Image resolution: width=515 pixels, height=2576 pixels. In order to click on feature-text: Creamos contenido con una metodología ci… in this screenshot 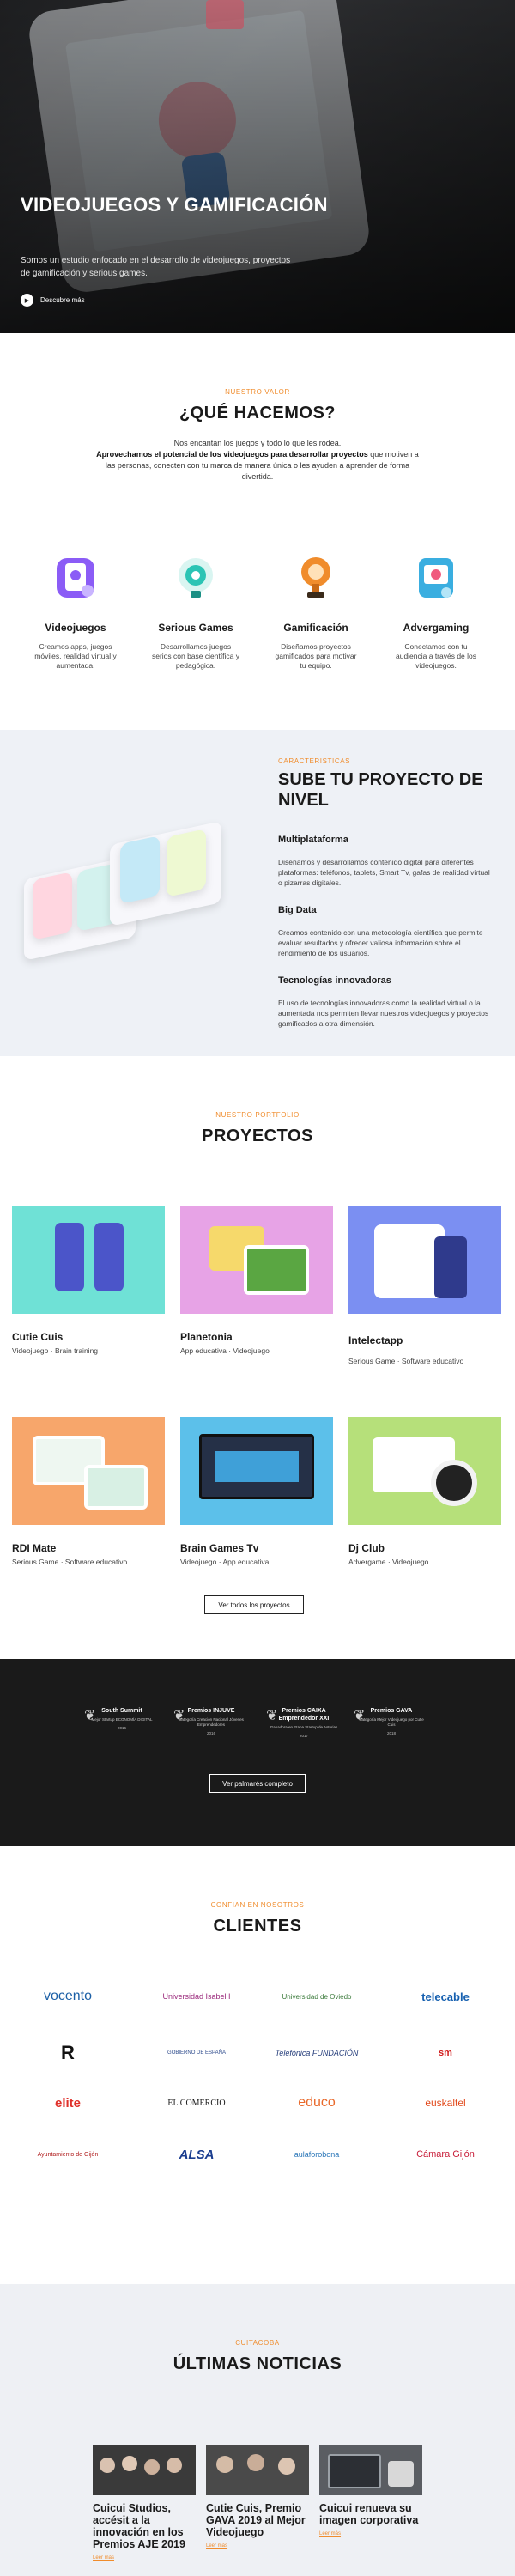, I will do `click(380, 943)`.